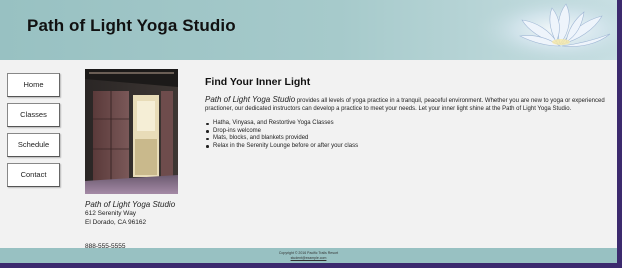 This screenshot has height=268, width=622. What do you see at coordinates (543, 30) in the screenshot?
I see `lotus-flower-image` at bounding box center [543, 30].